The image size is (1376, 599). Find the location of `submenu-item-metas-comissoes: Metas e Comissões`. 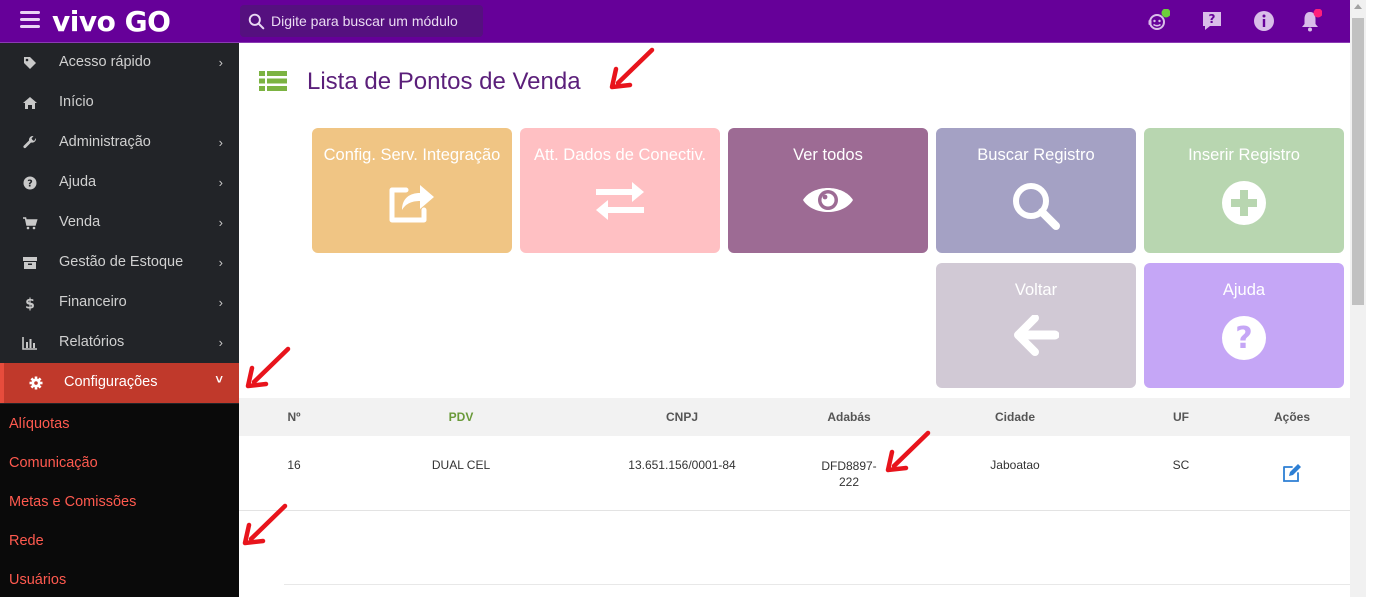

submenu-item-metas-comissoes: Metas e Comissões is located at coordinates (119, 501).